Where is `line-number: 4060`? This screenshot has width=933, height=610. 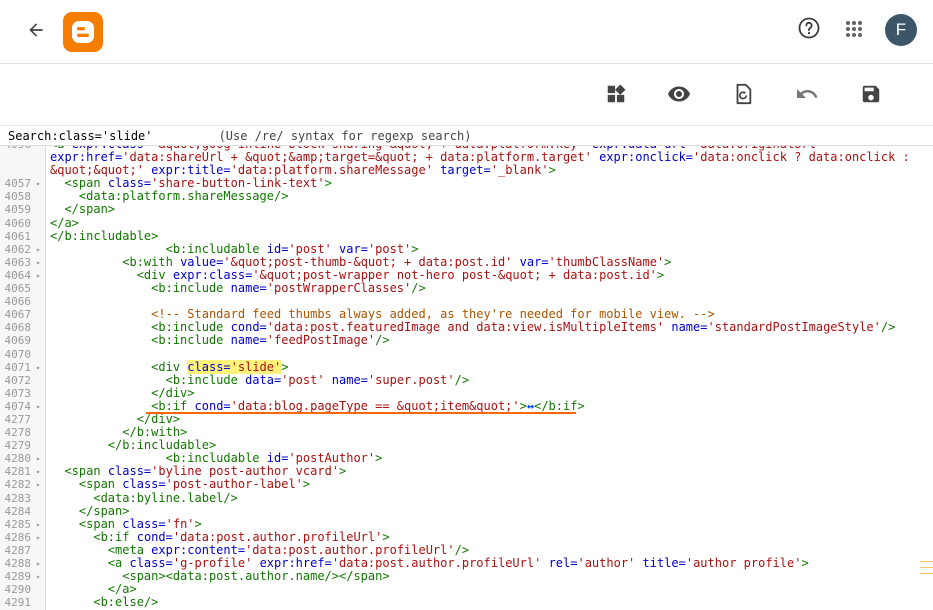 line-number: 4060 is located at coordinates (18, 223).